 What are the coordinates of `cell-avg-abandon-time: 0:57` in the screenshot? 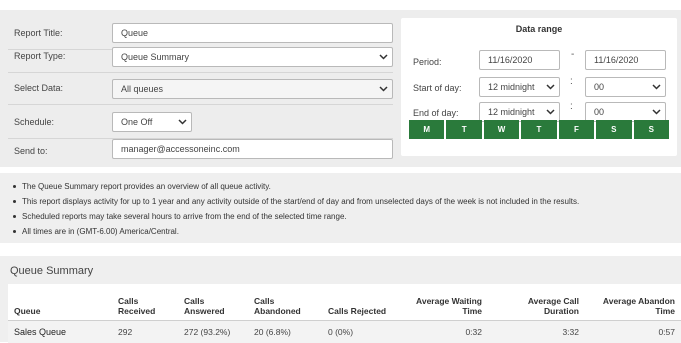 It's located at (633, 332).